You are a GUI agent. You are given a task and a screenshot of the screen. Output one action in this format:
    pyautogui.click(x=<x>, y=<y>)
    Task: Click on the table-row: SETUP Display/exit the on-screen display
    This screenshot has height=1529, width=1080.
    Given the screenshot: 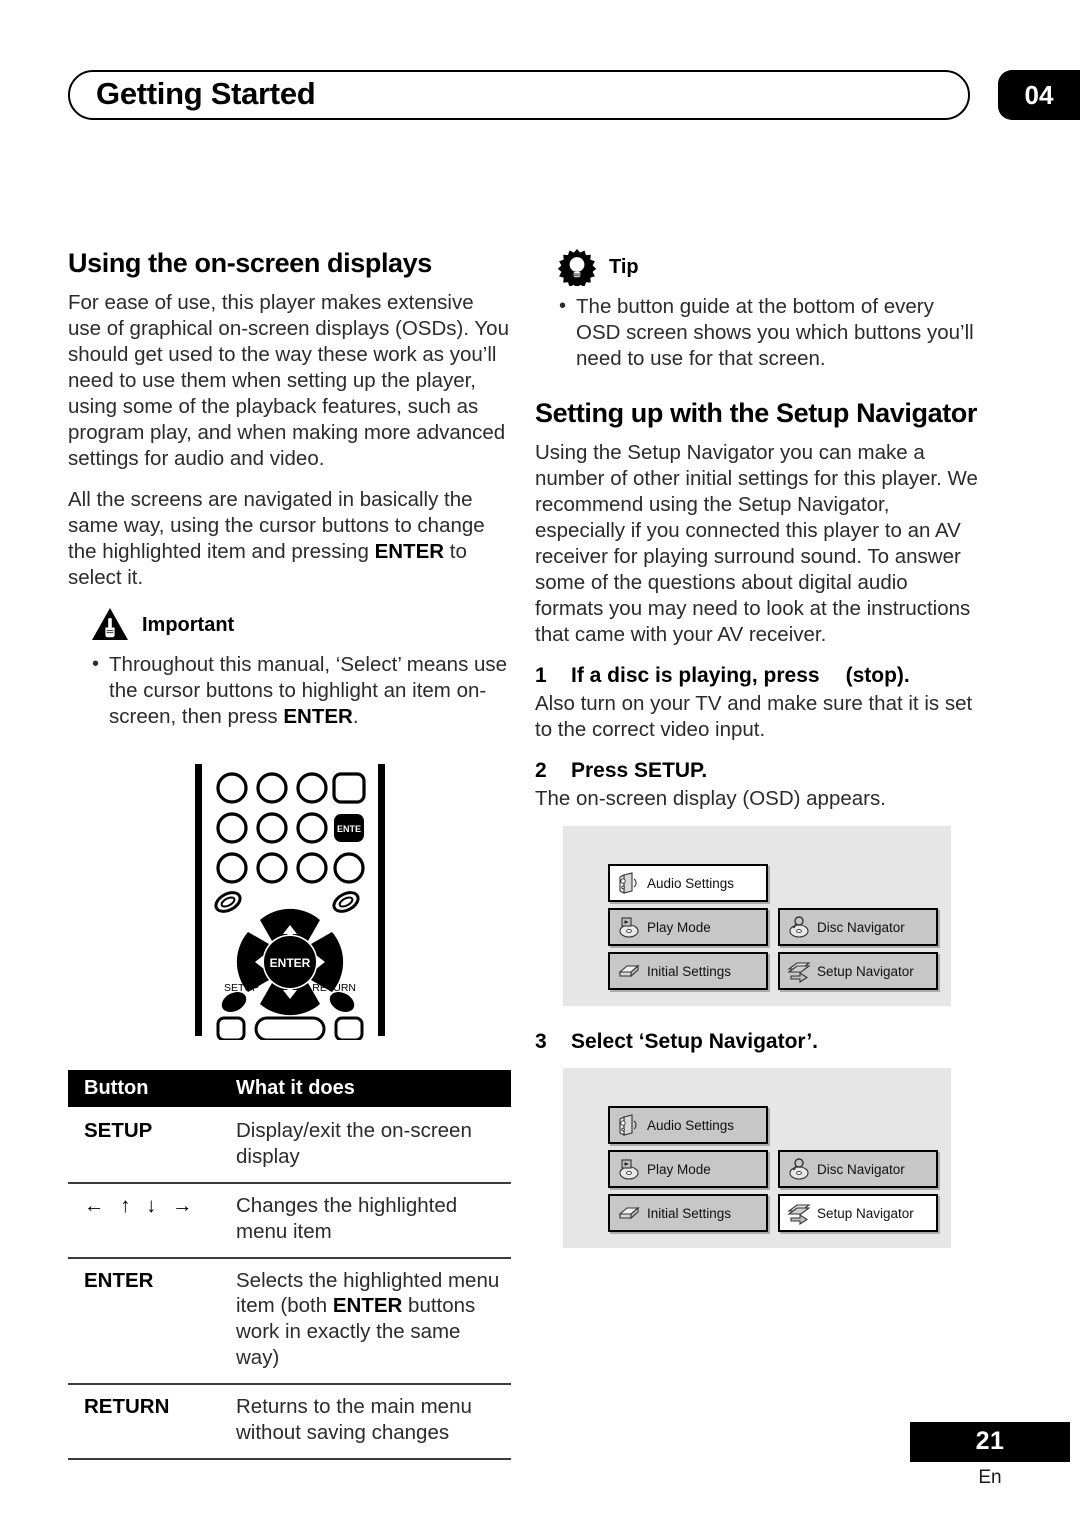 What is the action you would take?
    pyautogui.click(x=289, y=1145)
    